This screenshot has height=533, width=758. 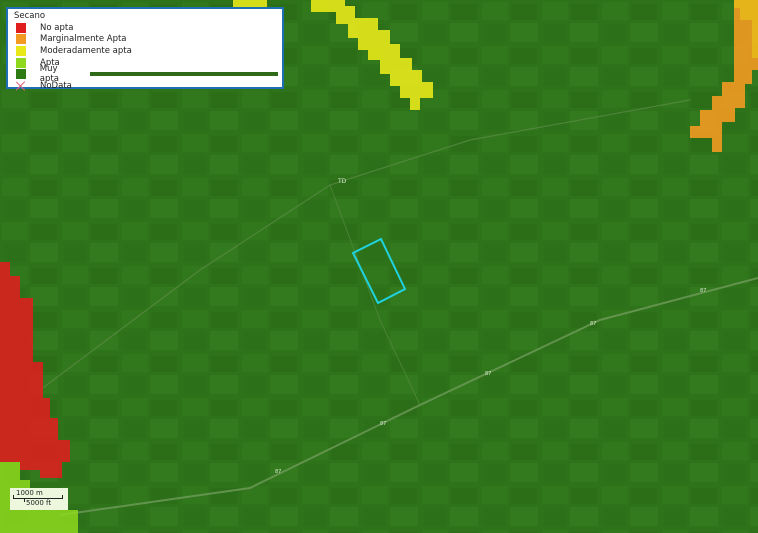 I want to click on legend-label: Moderadamente apta, so click(x=86, y=50).